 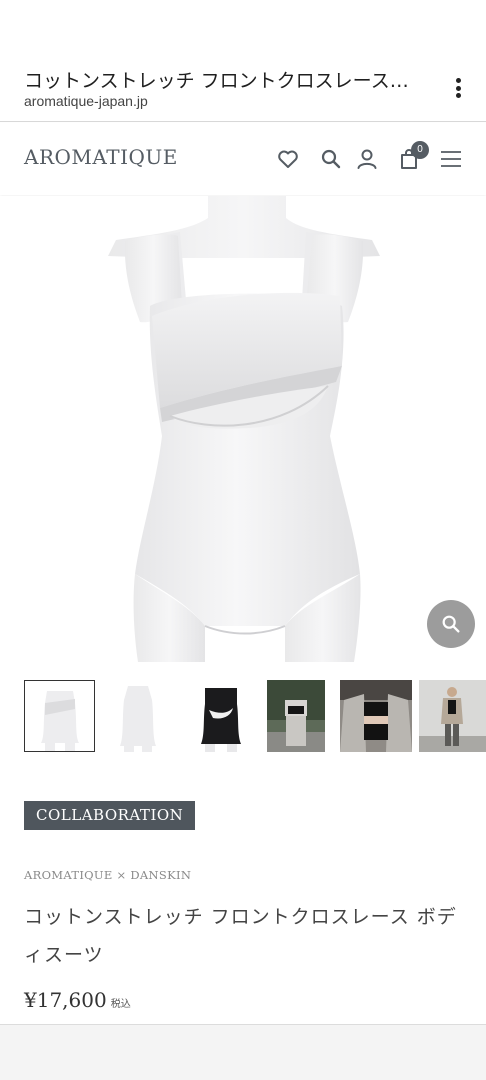 I want to click on tax-label: 税込, so click(x=120, y=1004).